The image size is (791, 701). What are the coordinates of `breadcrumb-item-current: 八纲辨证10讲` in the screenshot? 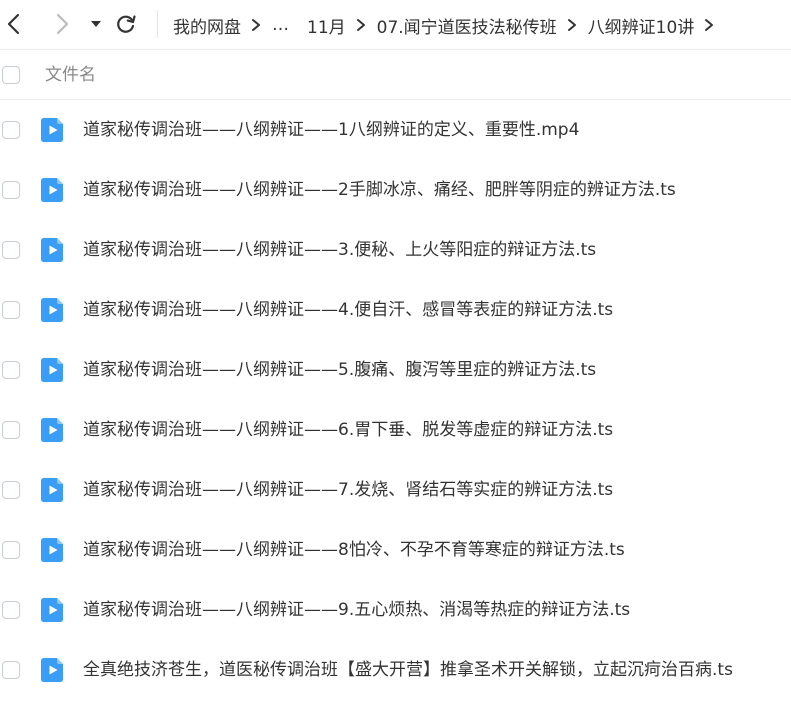 It's located at (641, 25).